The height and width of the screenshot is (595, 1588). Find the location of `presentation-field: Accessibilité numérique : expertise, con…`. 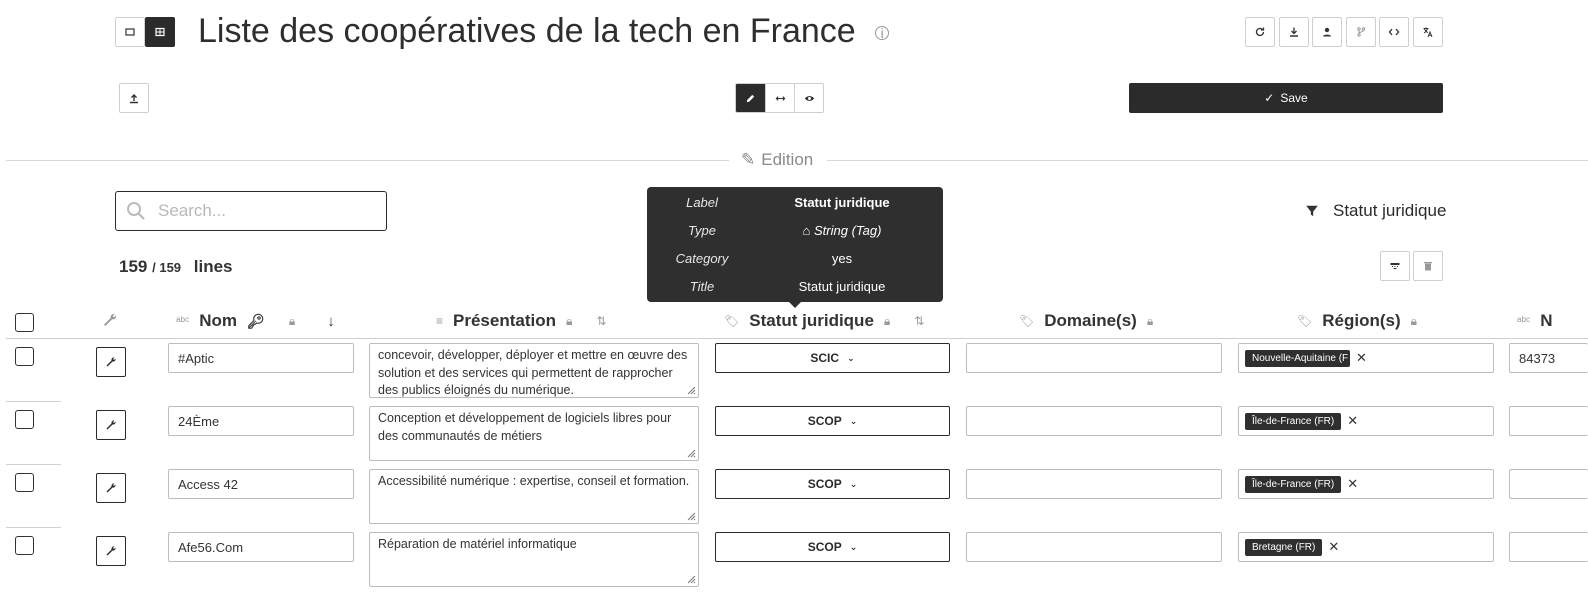

presentation-field: Accessibilité numérique : expertise, con… is located at coordinates (534, 496).